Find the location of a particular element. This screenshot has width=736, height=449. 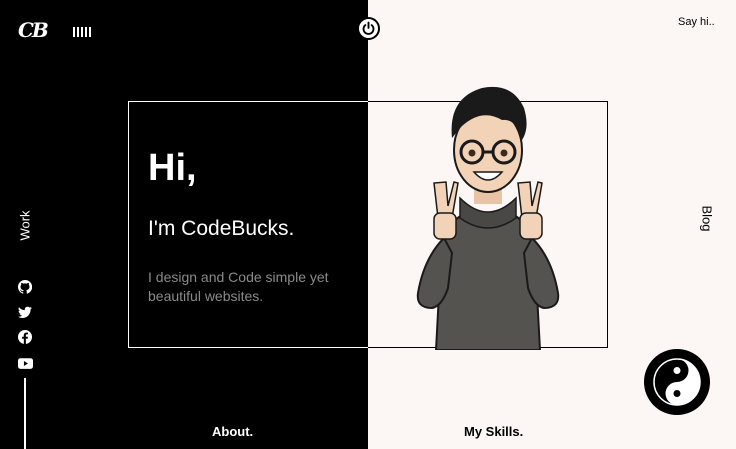

blog-label: Blog is located at coordinates (707, 218).